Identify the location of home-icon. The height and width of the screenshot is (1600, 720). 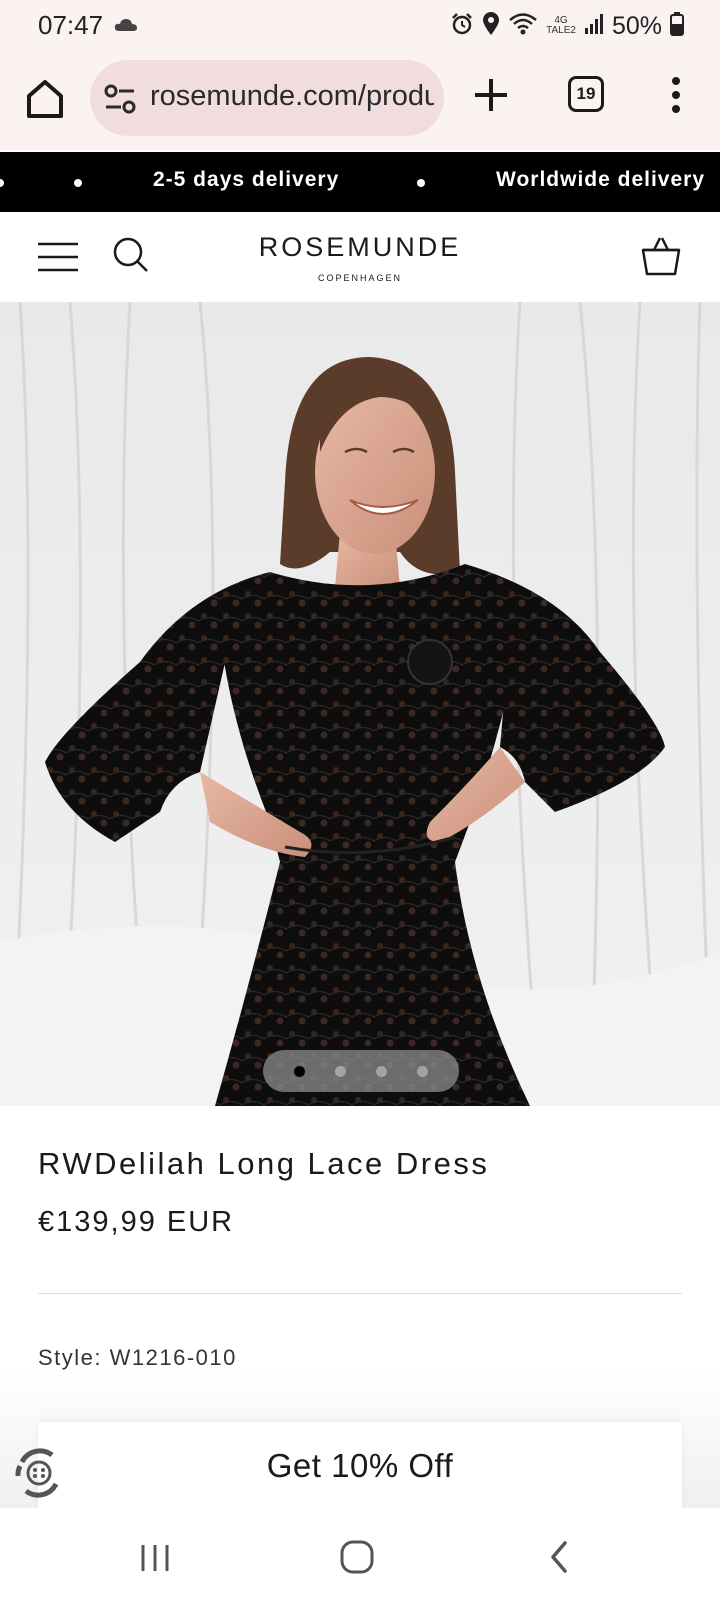
(45, 99).